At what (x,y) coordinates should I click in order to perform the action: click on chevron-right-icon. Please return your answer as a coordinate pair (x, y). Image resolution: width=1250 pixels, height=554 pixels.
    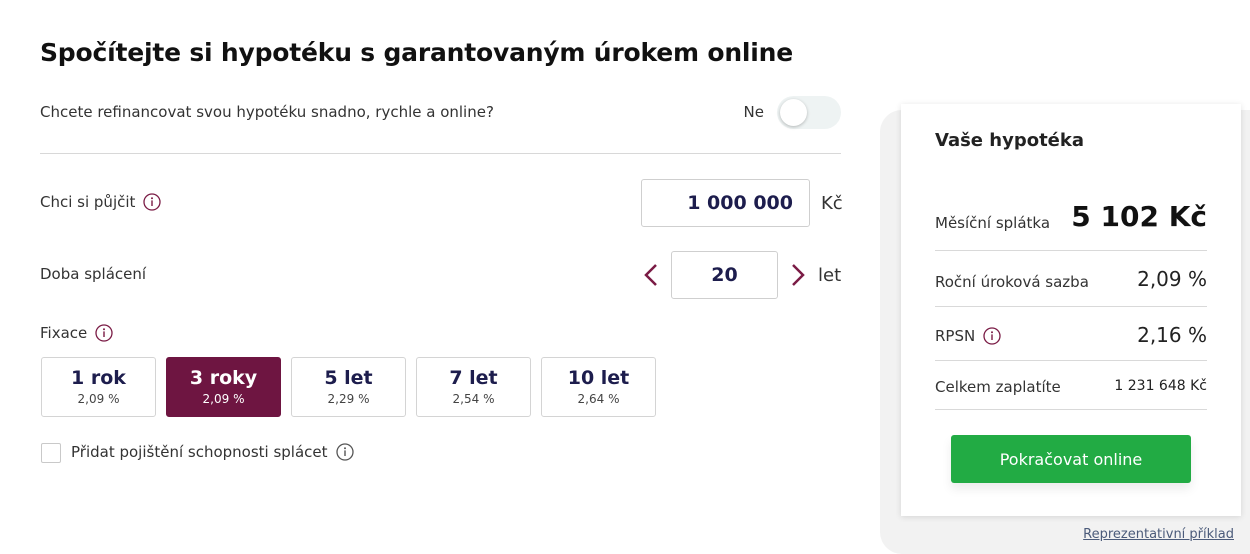
    Looking at the image, I should click on (798, 275).